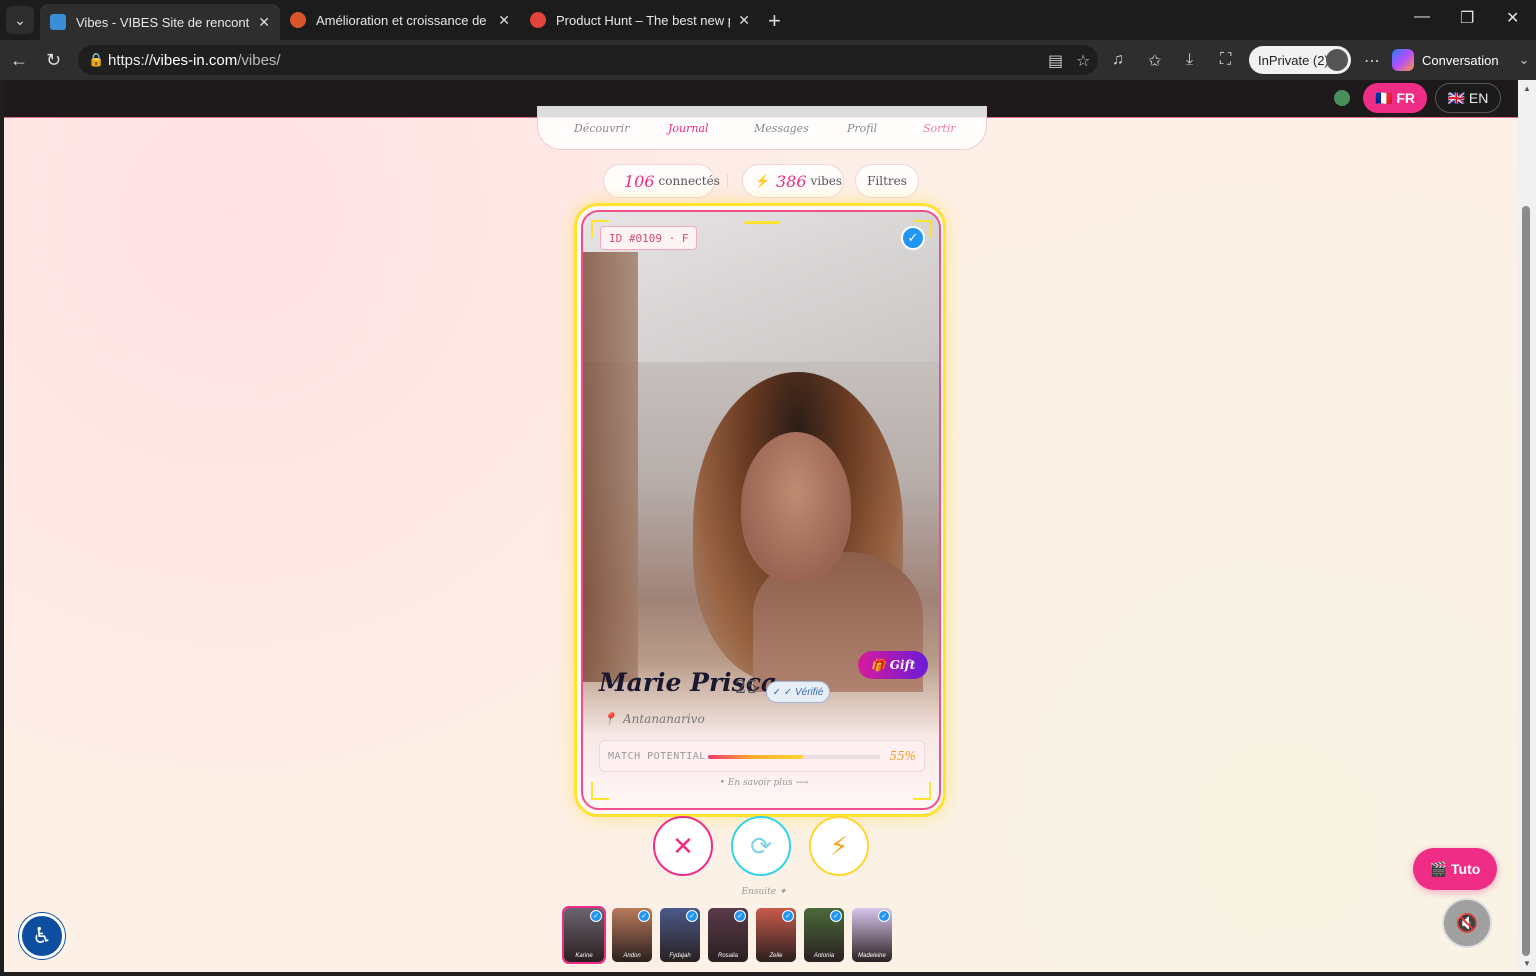 The image size is (1536, 976). What do you see at coordinates (764, 892) in the screenshot?
I see `next-label: Ensuite ✦` at bounding box center [764, 892].